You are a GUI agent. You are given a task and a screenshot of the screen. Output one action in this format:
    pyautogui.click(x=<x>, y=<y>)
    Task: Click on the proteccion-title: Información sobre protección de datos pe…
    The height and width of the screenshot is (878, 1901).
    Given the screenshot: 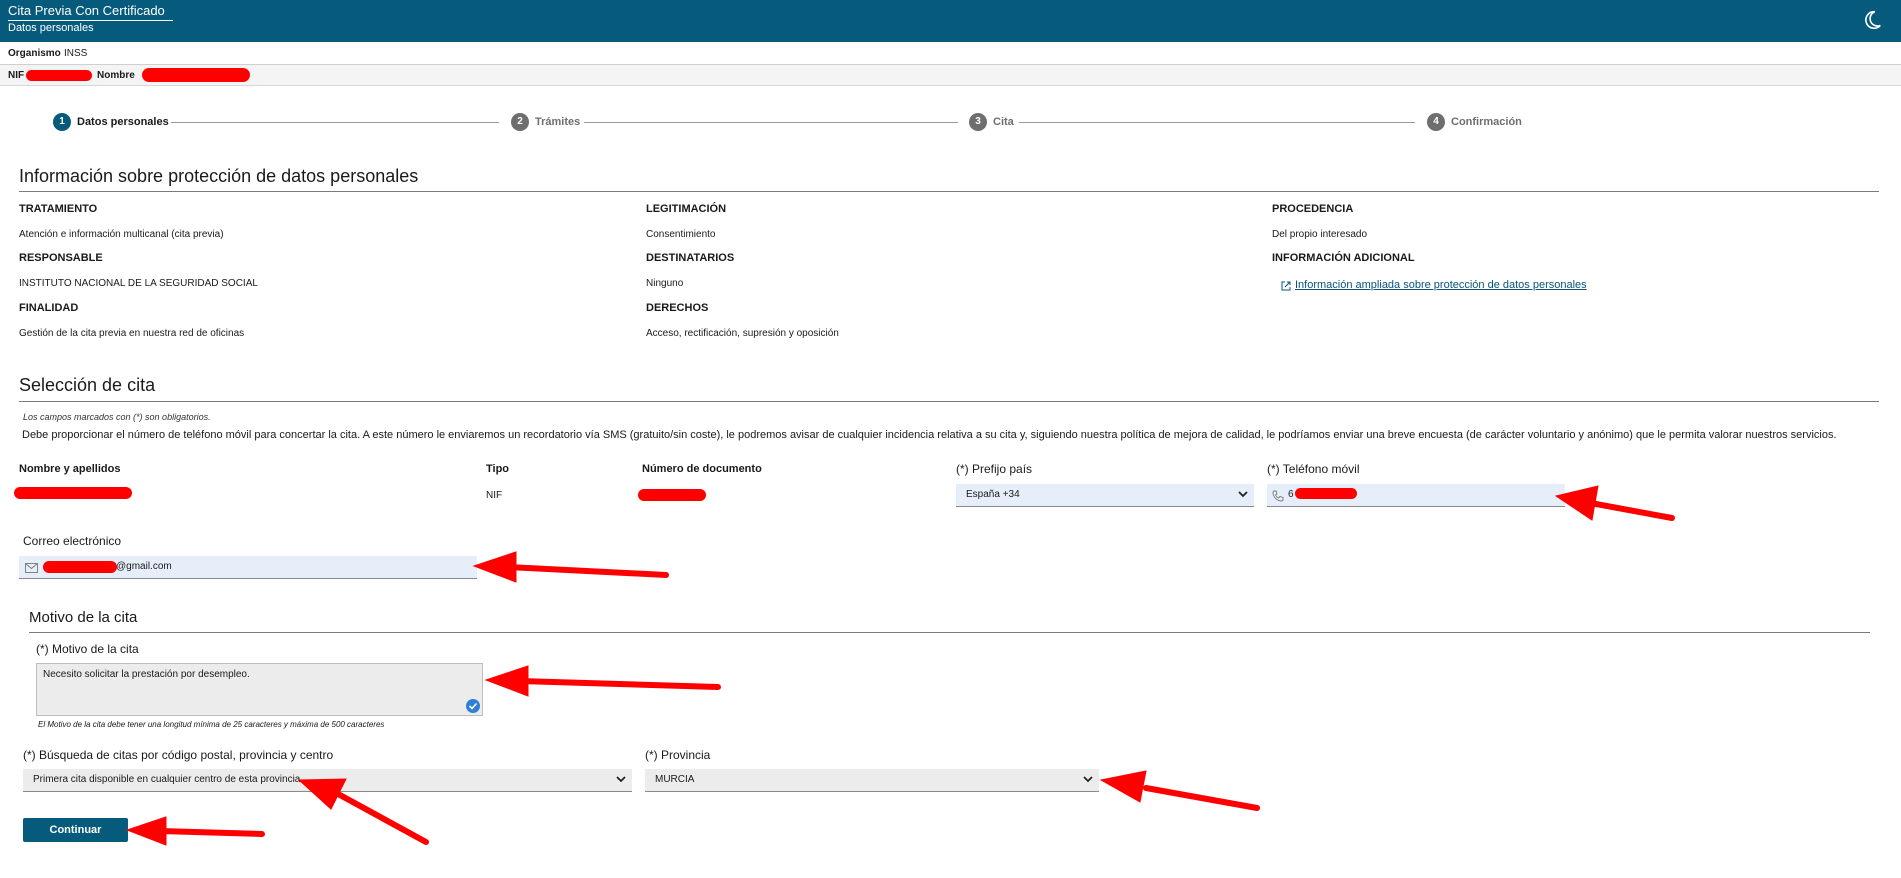 What is the action you would take?
    pyautogui.click(x=219, y=176)
    